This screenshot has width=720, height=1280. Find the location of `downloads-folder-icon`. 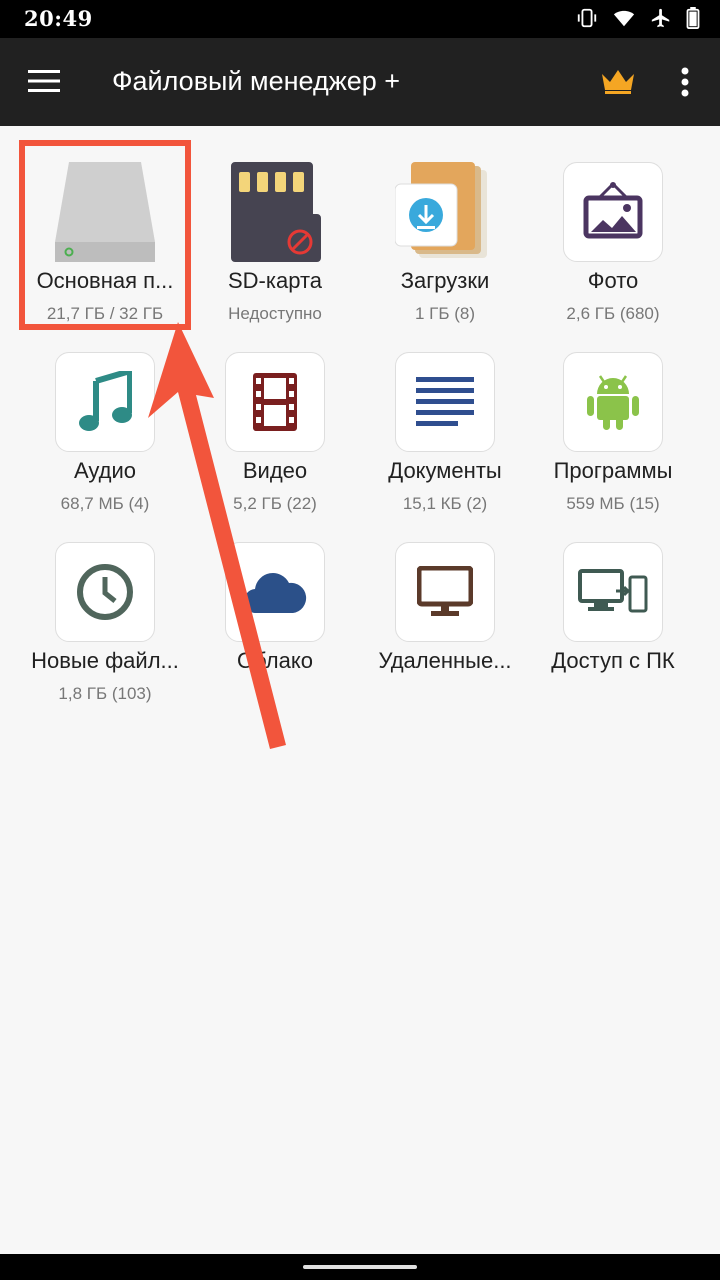

downloads-folder-icon is located at coordinates (441, 210).